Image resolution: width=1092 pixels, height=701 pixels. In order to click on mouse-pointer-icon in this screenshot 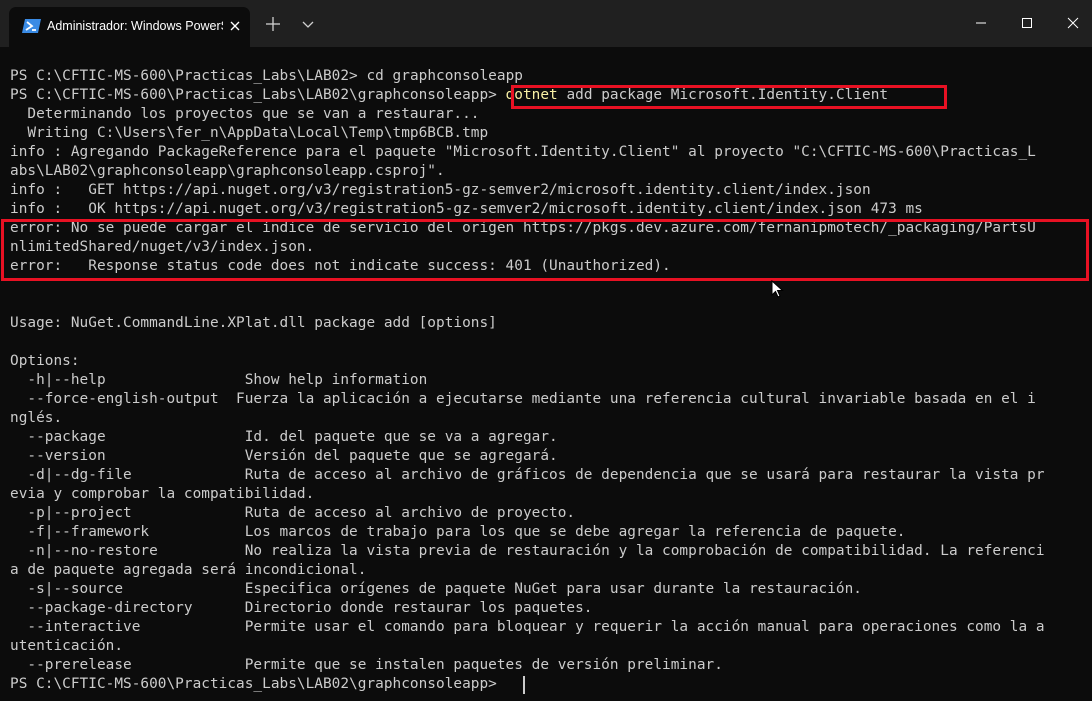, I will do `click(777, 288)`.